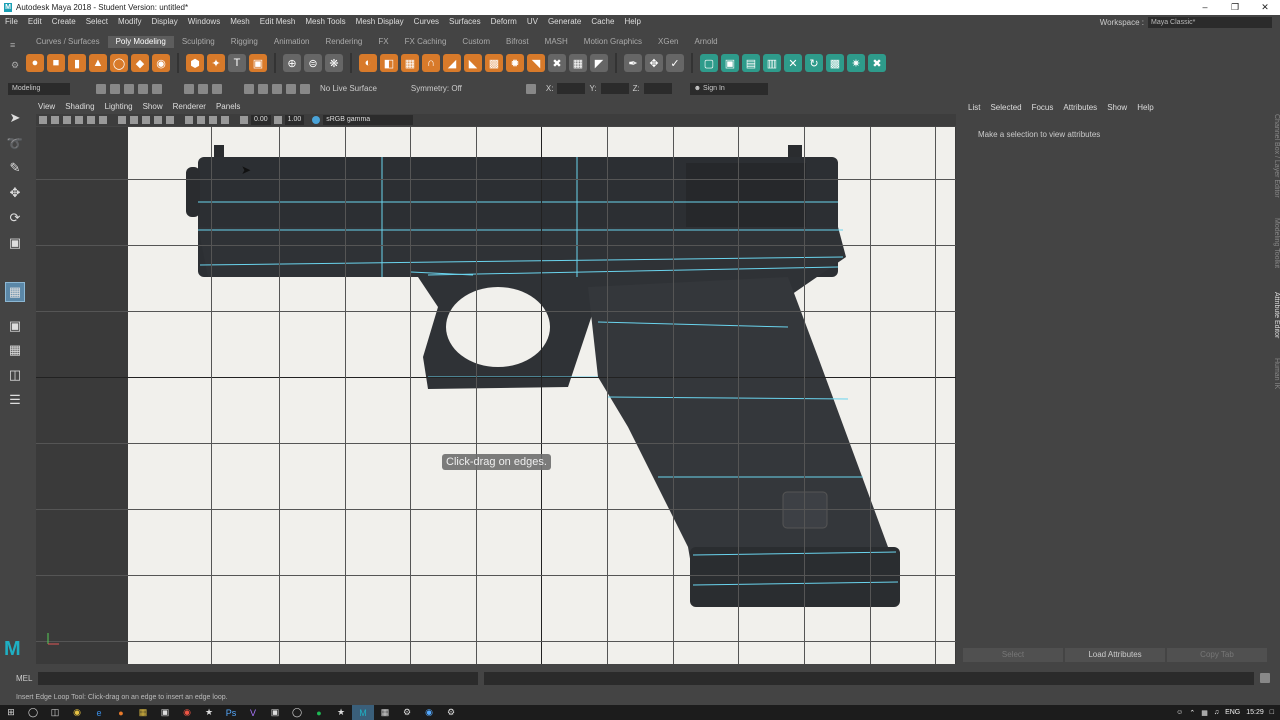  Describe the element at coordinates (140, 42) in the screenshot. I see `tab-poly-modeling: Poly Modeling` at that location.